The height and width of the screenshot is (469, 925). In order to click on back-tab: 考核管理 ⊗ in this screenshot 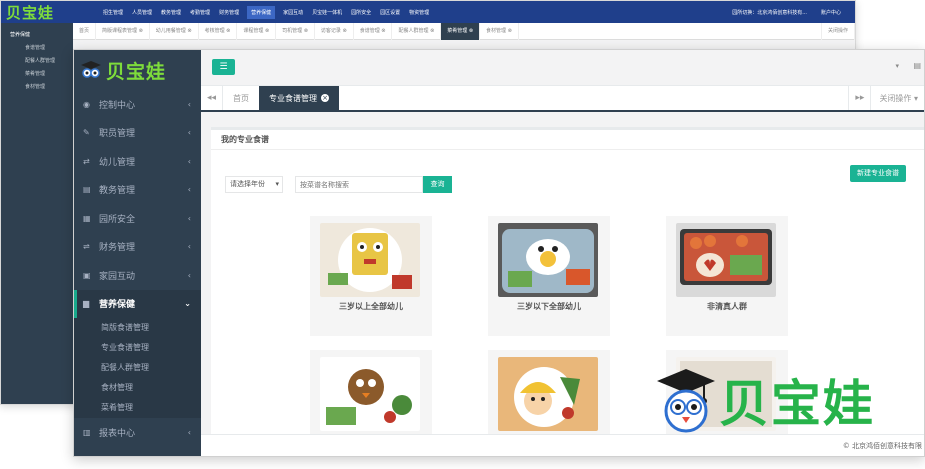, I will do `click(218, 31)`.